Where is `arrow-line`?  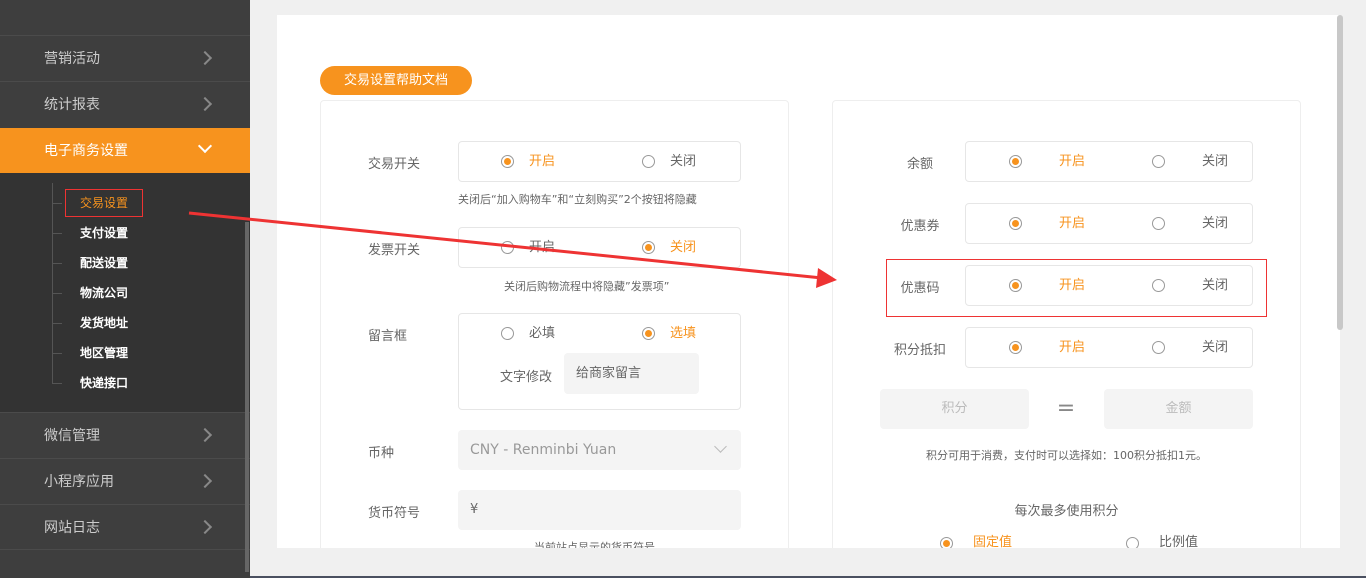
arrow-line is located at coordinates (505, 245).